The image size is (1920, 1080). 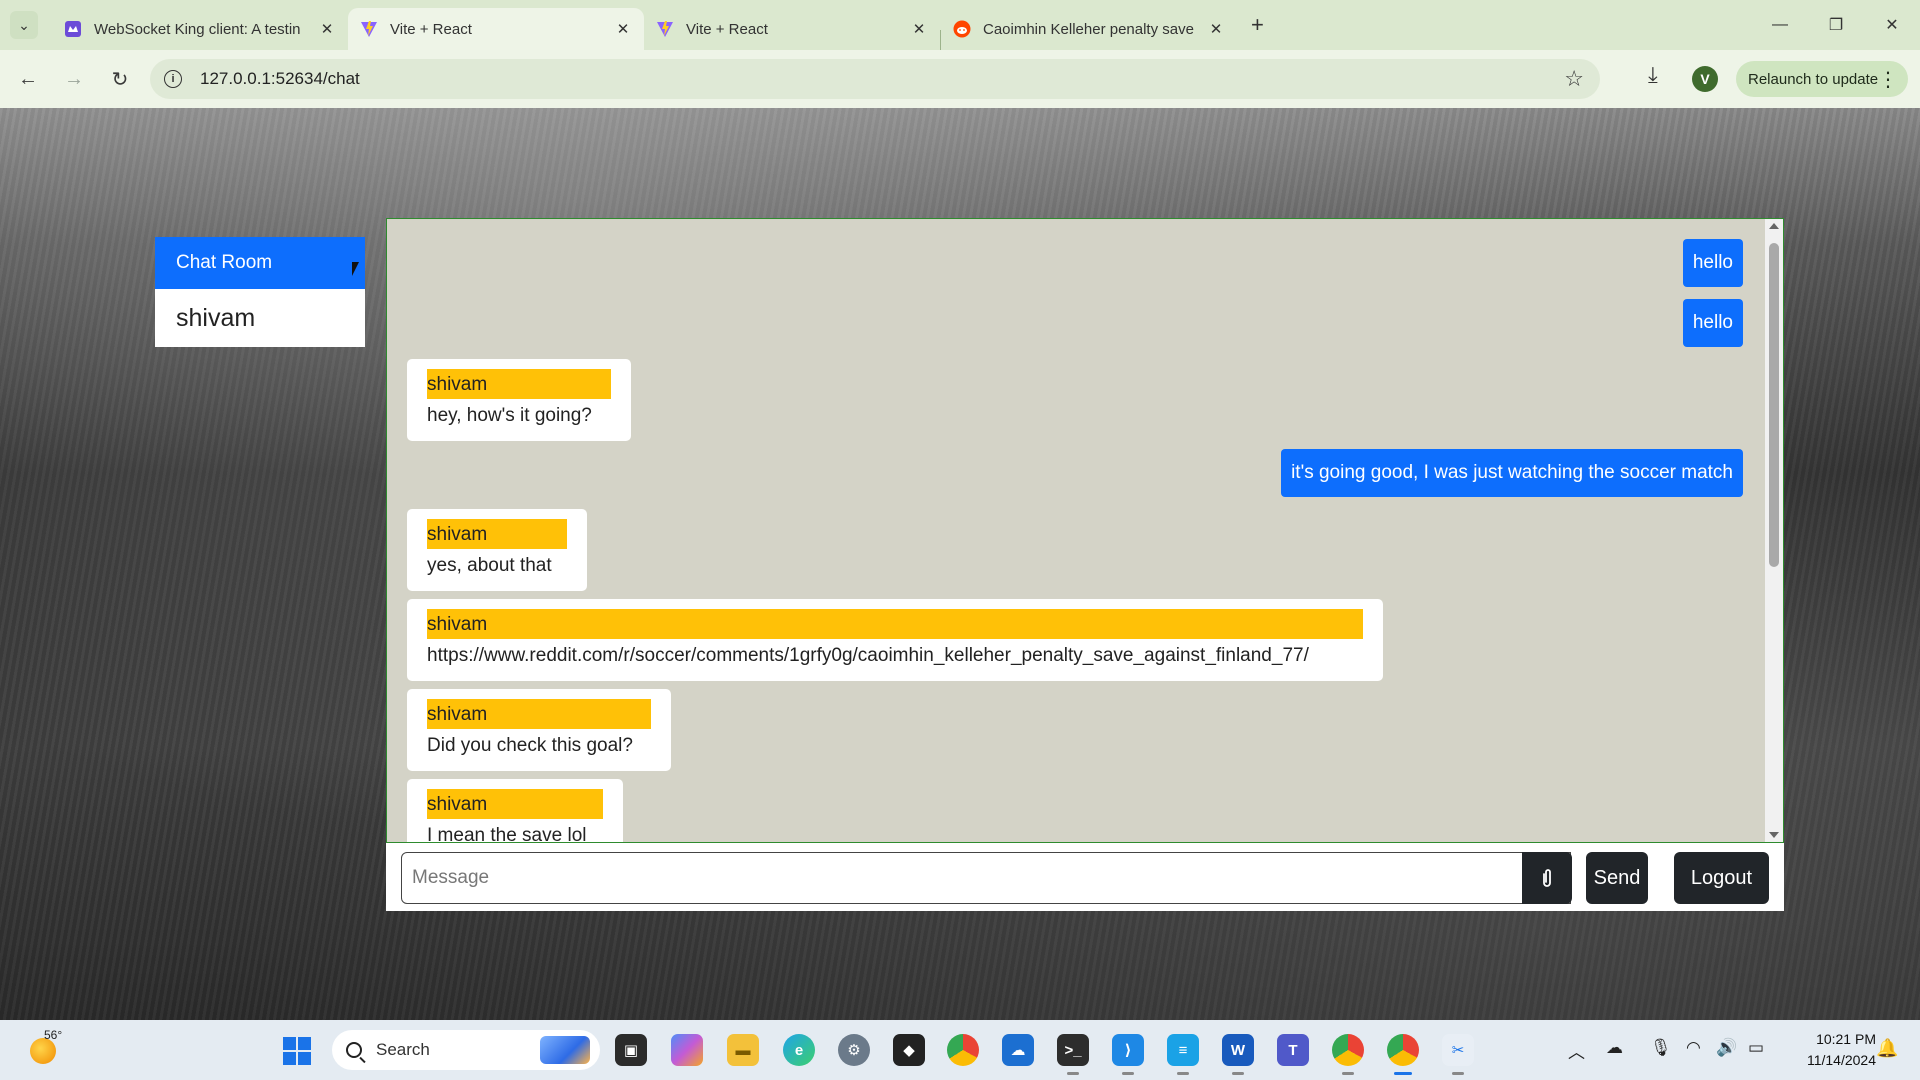 I want to click on logout-button: Logout, so click(x=1721, y=878).